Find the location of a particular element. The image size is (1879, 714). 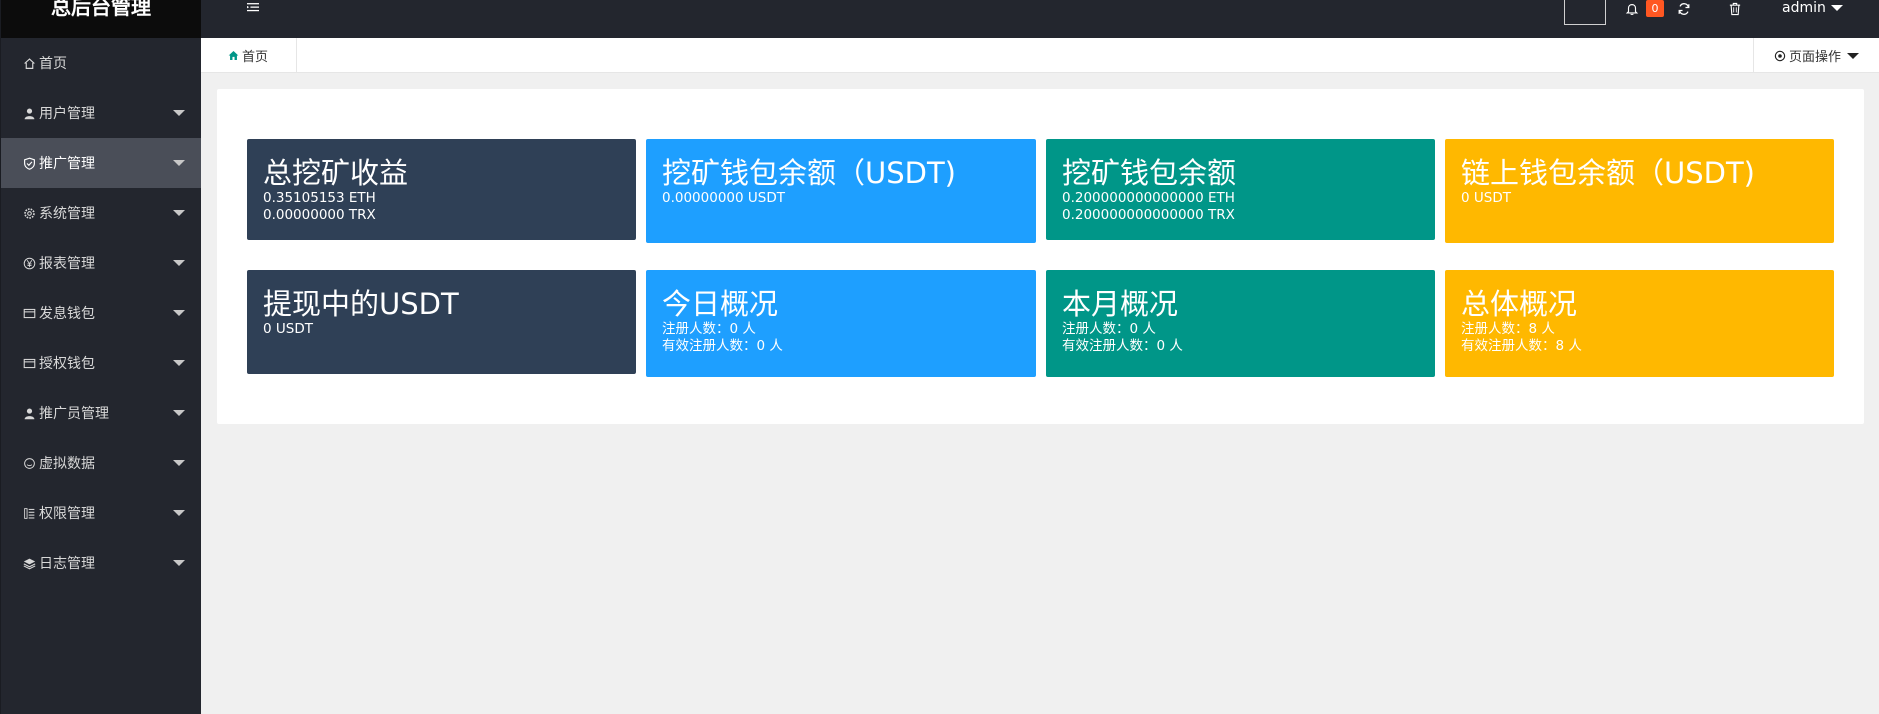

tab-home: 首页 is located at coordinates (249, 55).